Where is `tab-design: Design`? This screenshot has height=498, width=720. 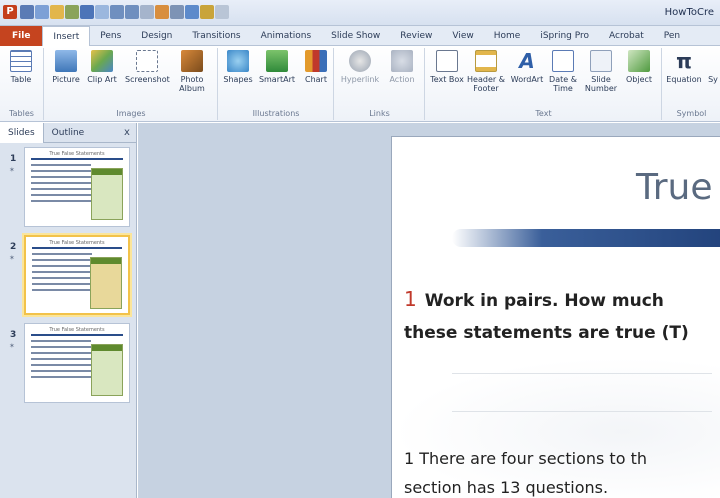
tab-design: Design is located at coordinates (156, 36).